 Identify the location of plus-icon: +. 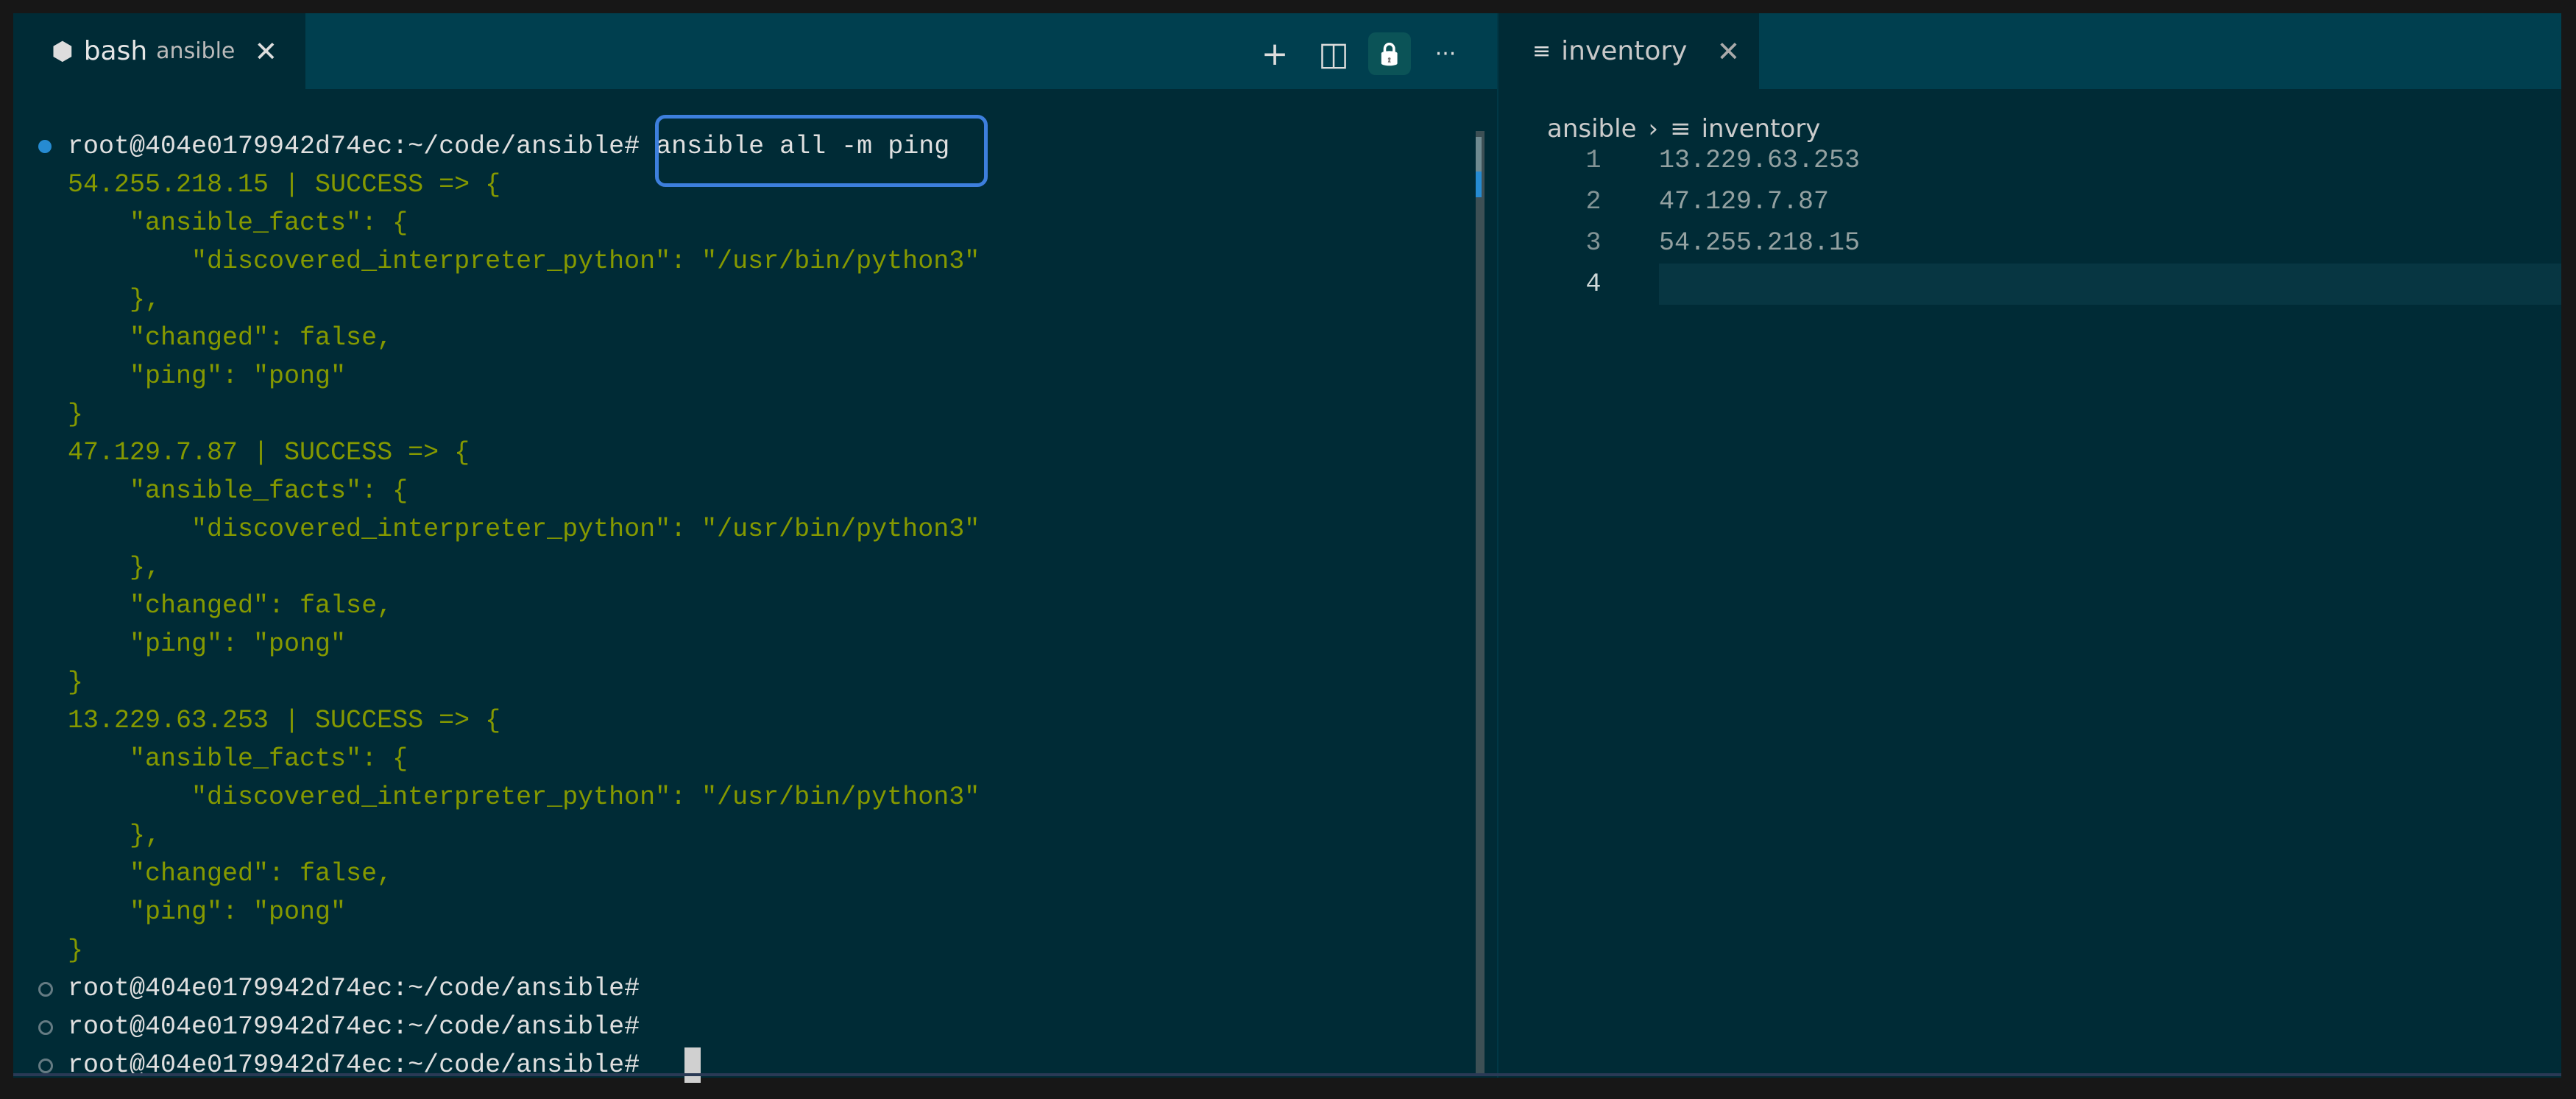
(1275, 54).